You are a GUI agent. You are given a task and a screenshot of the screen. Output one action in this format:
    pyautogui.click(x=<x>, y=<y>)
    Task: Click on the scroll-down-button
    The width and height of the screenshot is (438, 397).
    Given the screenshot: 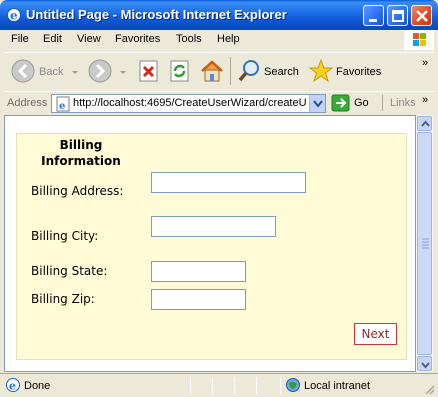 What is the action you would take?
    pyautogui.click(x=424, y=363)
    